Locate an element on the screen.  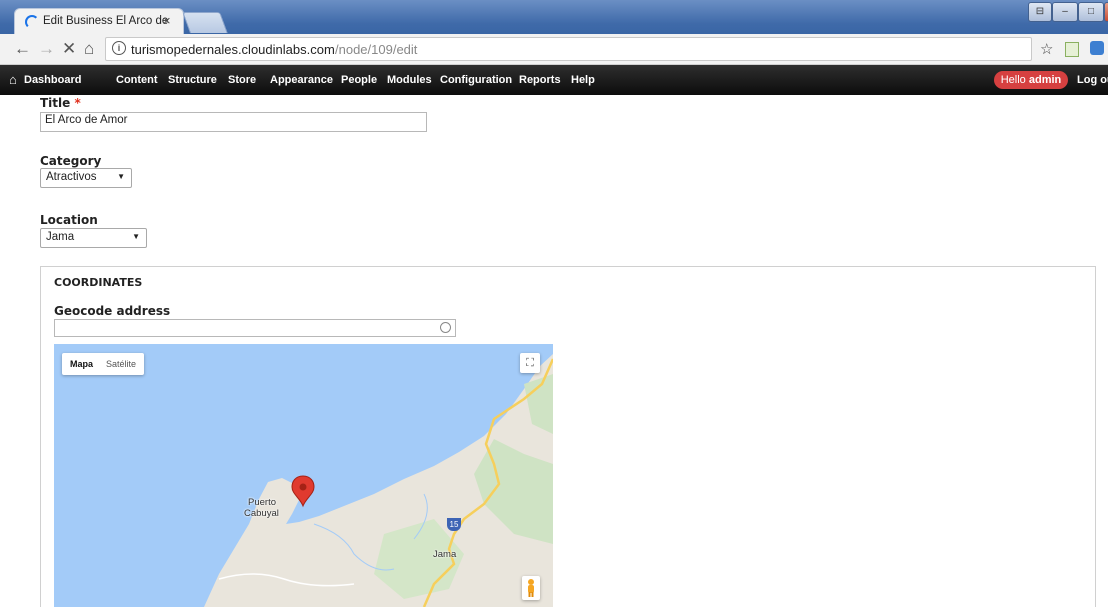
fullscreen-icon: ⛶ is located at coordinates (530, 363).